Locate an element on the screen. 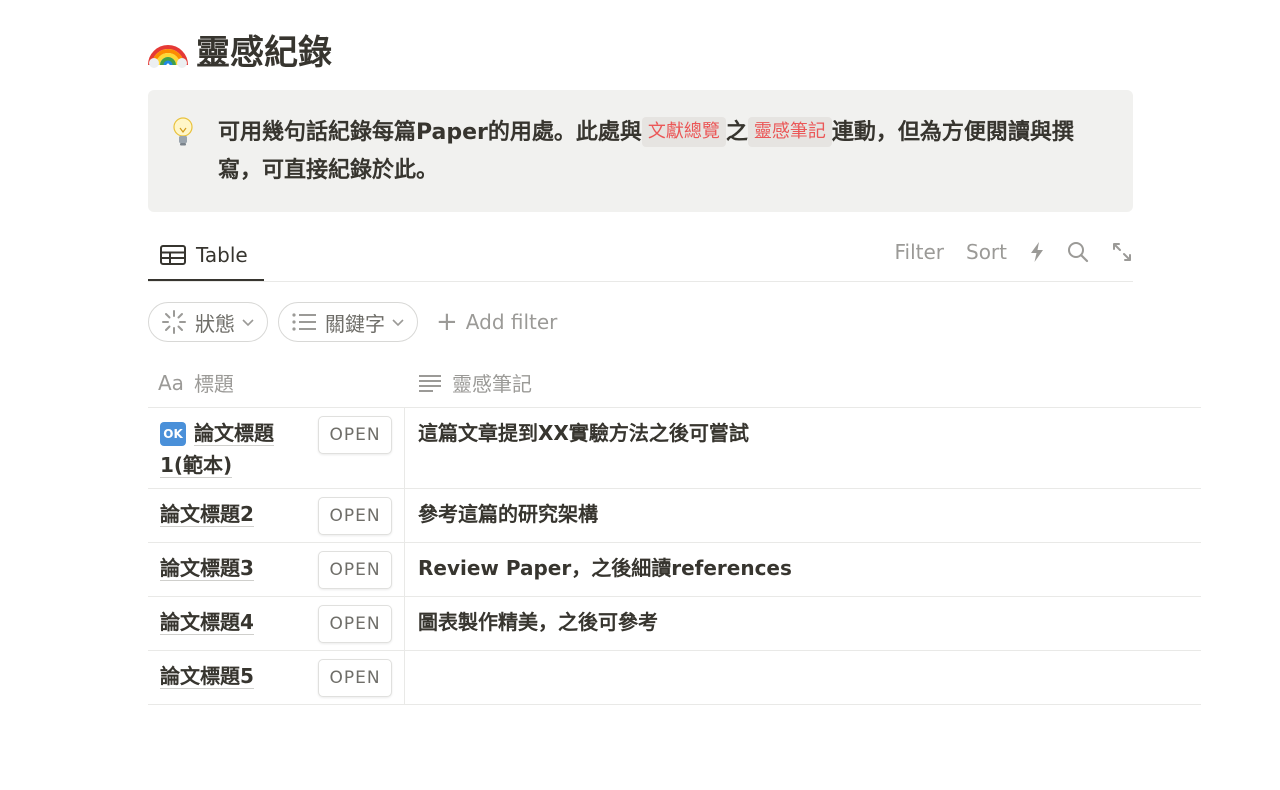 The image size is (1280, 790). column-header-note: 靈感筆記 is located at coordinates (475, 382).